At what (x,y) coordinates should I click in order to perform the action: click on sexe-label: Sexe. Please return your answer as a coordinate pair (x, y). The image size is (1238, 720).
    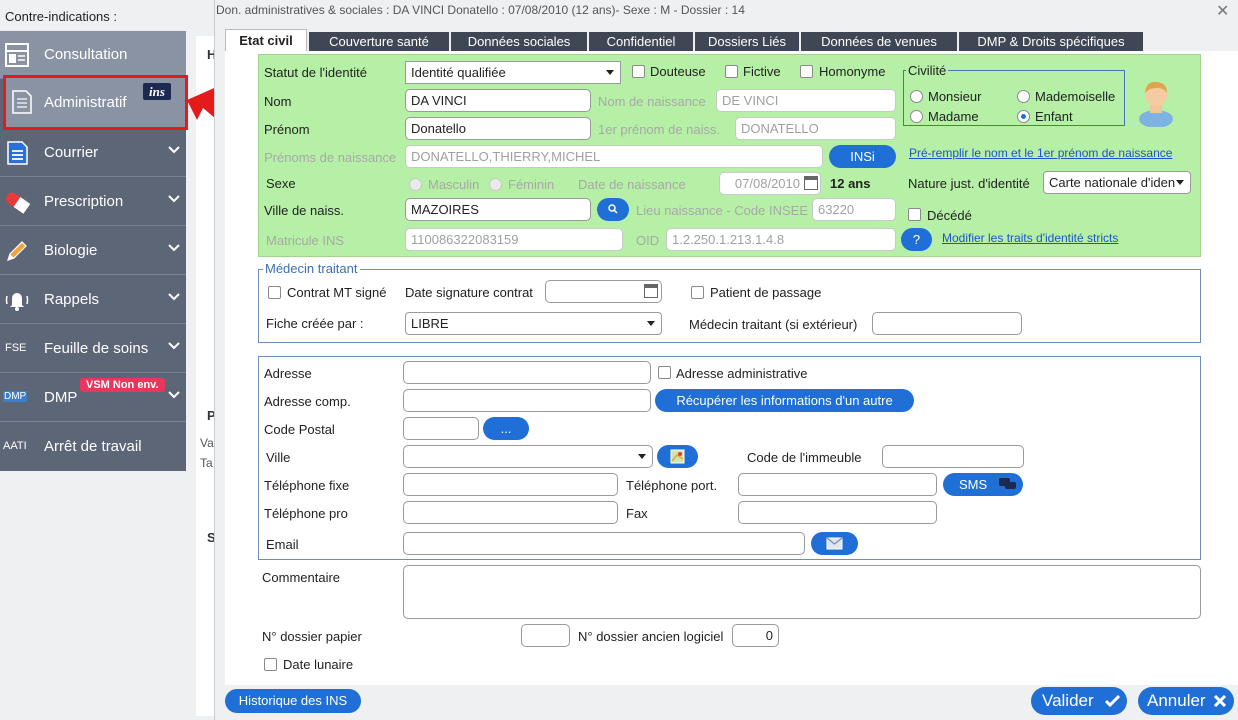
    Looking at the image, I should click on (281, 183).